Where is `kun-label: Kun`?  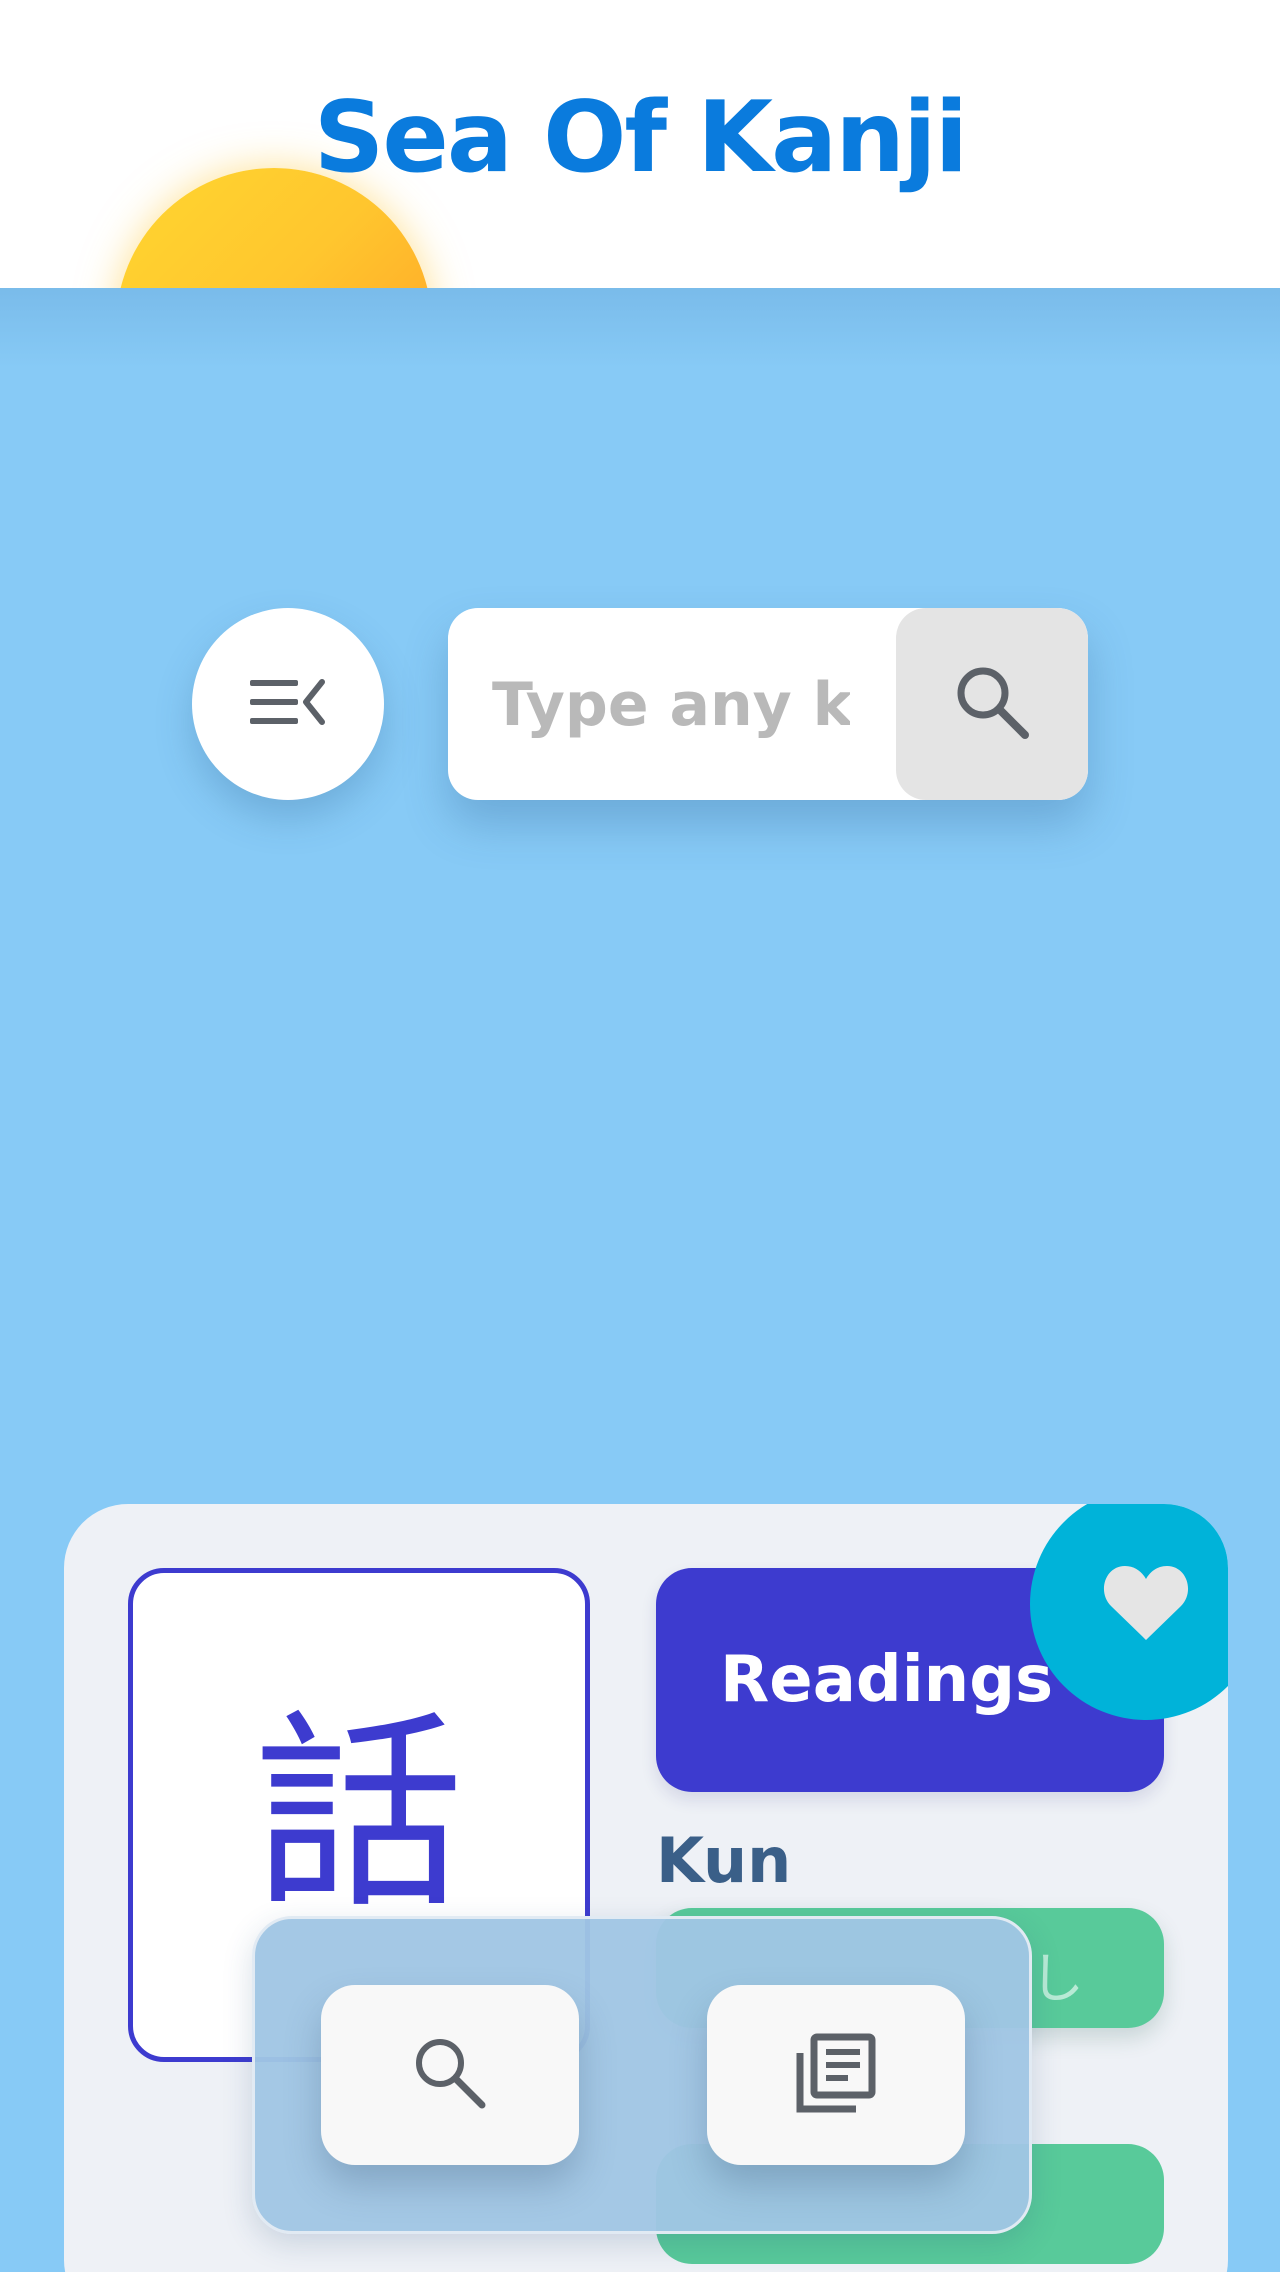
kun-label: Kun is located at coordinates (724, 1860).